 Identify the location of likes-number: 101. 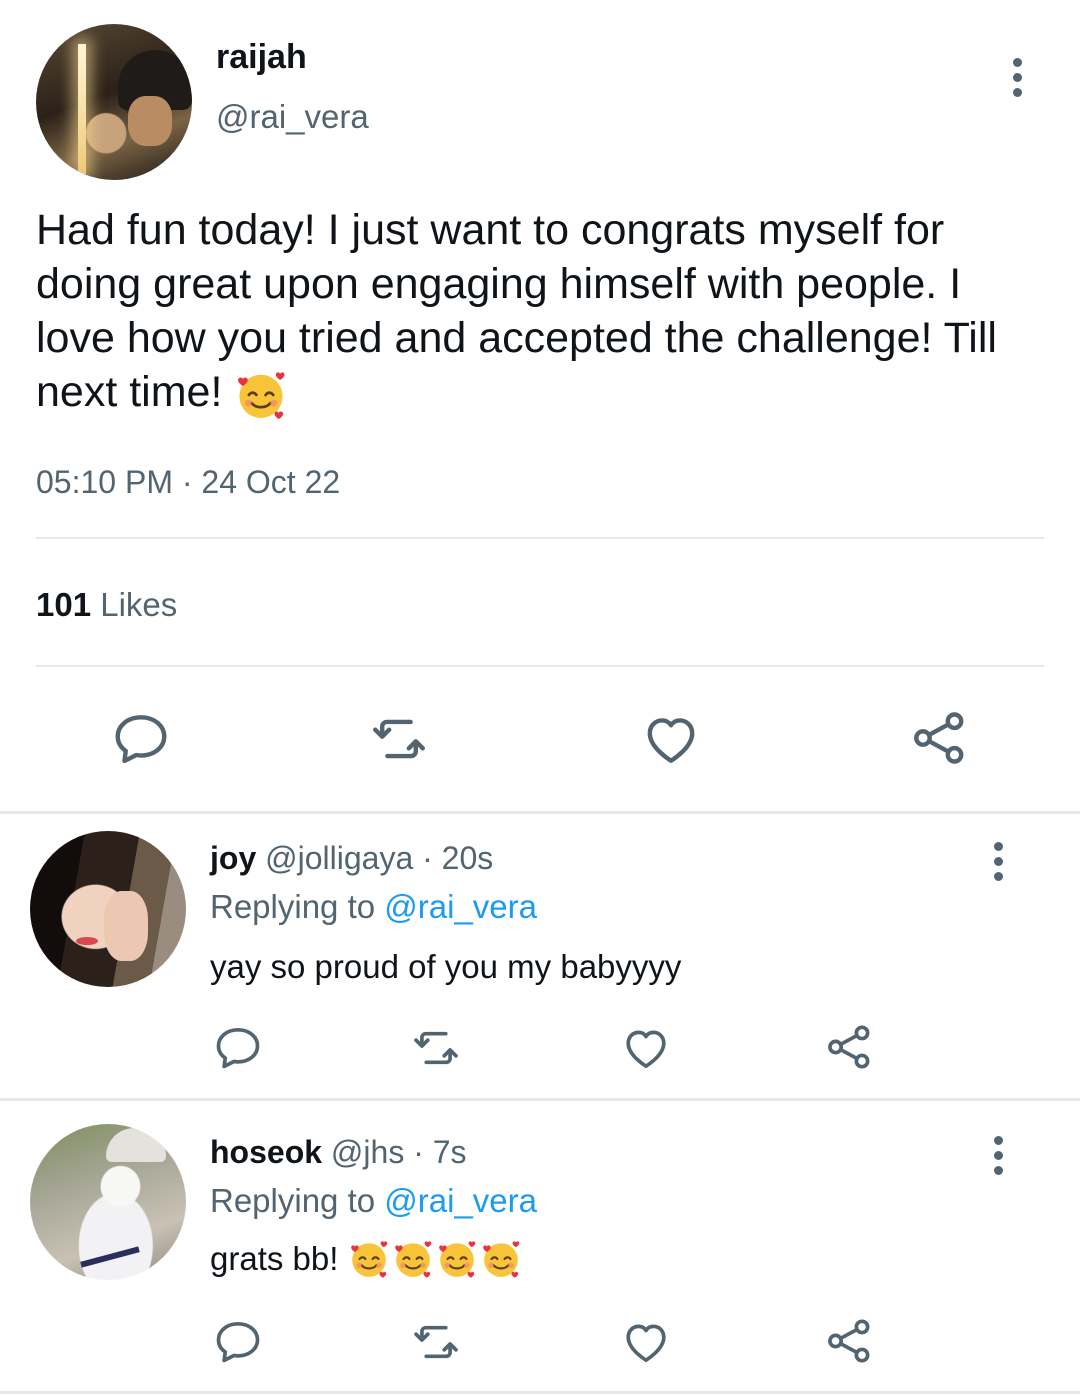
(64, 604).